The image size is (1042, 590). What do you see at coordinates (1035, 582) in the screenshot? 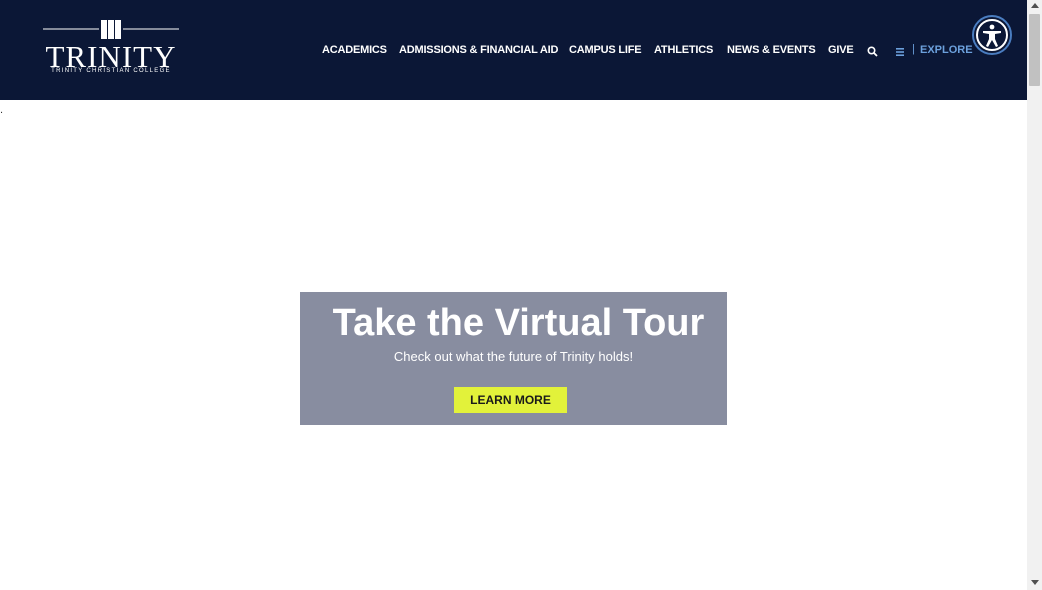
I see `scroll-down-arrow-icon` at bounding box center [1035, 582].